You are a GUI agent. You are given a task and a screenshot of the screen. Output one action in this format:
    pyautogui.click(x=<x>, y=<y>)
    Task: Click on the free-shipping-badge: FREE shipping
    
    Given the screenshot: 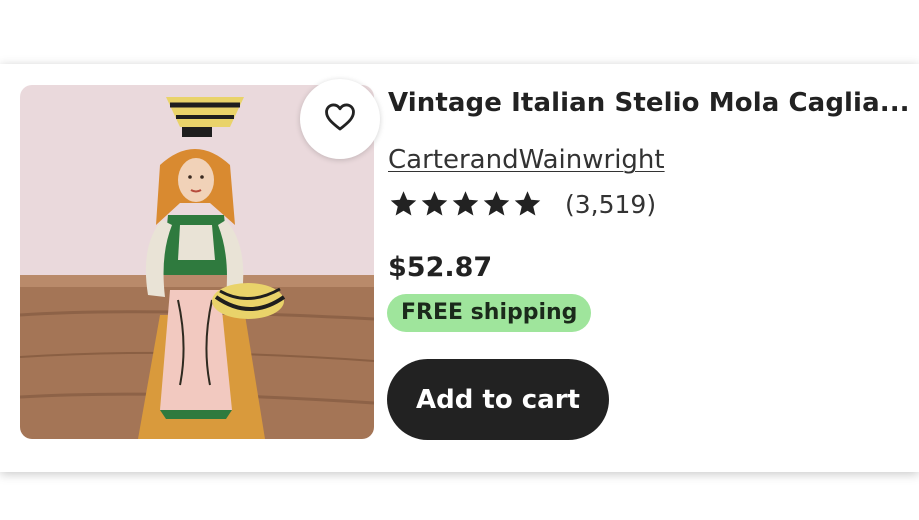 What is the action you would take?
    pyautogui.click(x=489, y=313)
    